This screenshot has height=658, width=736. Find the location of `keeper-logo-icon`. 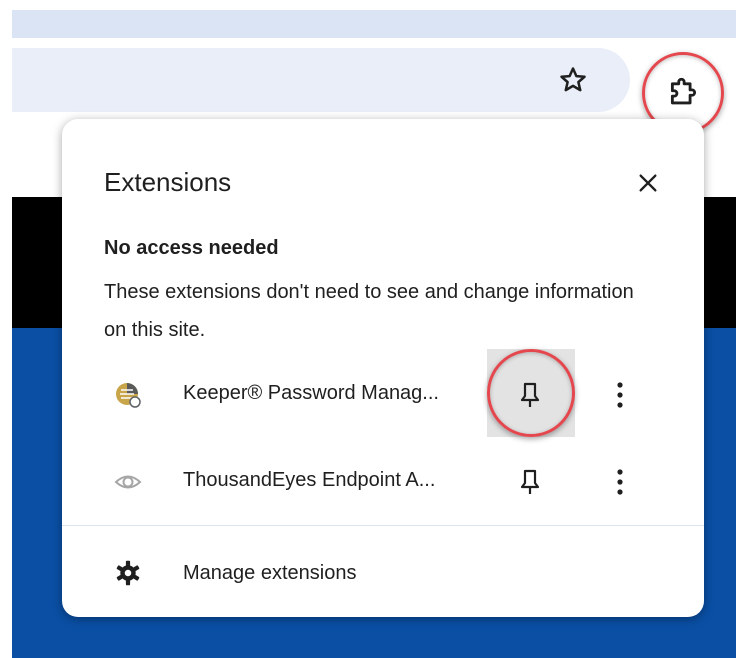

keeper-logo-icon is located at coordinates (128, 395).